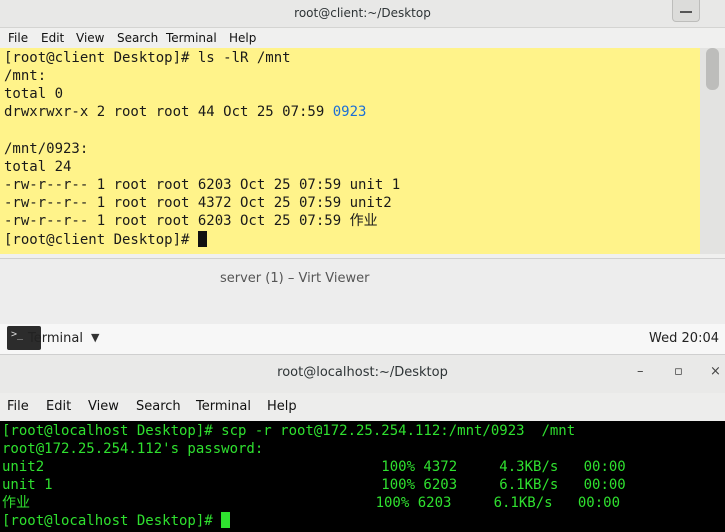 This screenshot has width=725, height=532. I want to click on minimize-button, so click(686, 11).